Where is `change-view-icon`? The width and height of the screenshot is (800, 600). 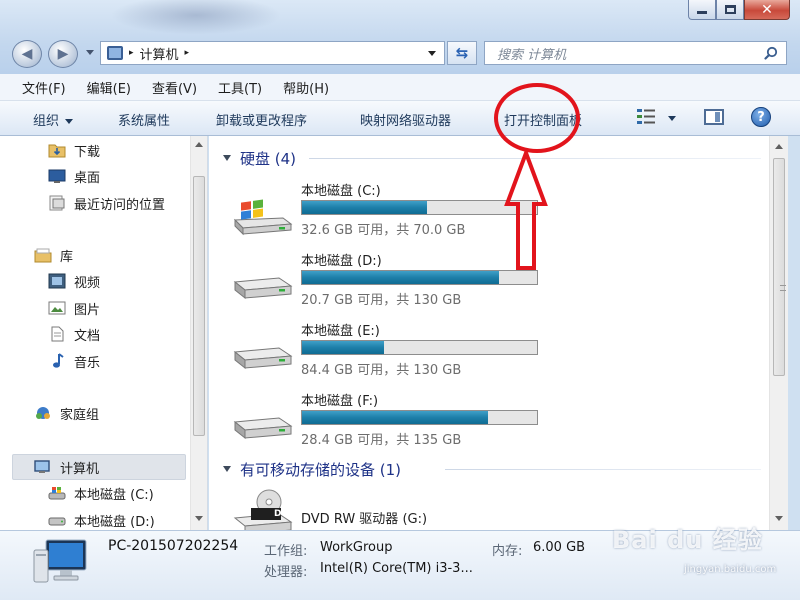
change-view-icon is located at coordinates (646, 117).